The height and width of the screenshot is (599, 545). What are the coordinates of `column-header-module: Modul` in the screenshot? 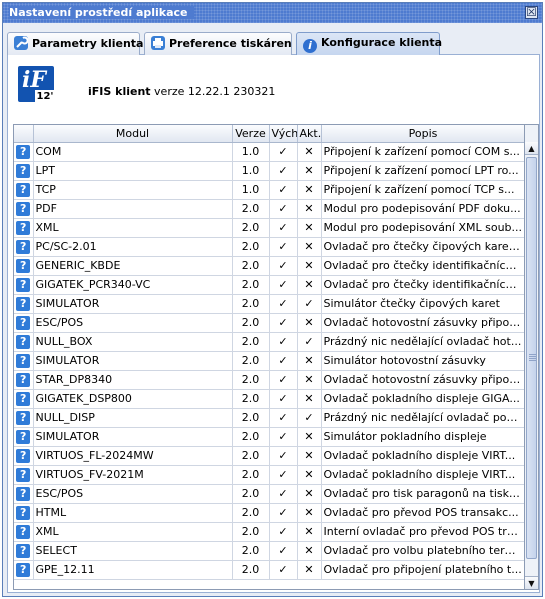 It's located at (133, 134).